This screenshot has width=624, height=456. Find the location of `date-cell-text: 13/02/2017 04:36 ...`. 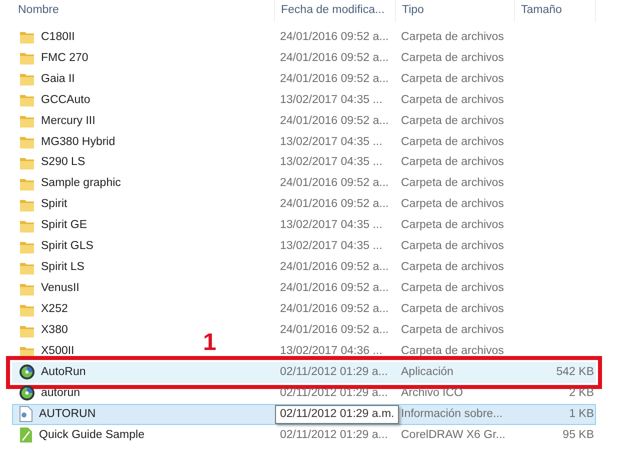

date-cell-text: 13/02/2017 04:36 ... is located at coordinates (331, 351).